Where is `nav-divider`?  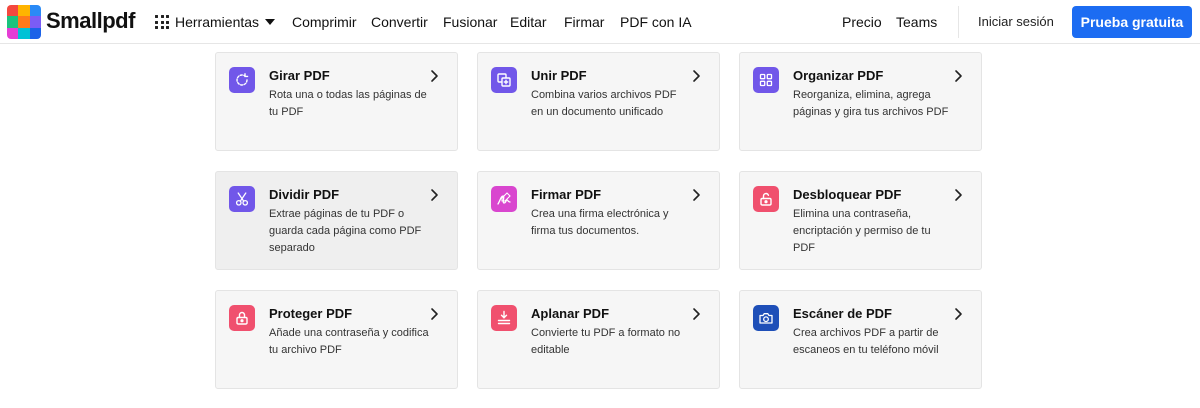
nav-divider is located at coordinates (958, 22).